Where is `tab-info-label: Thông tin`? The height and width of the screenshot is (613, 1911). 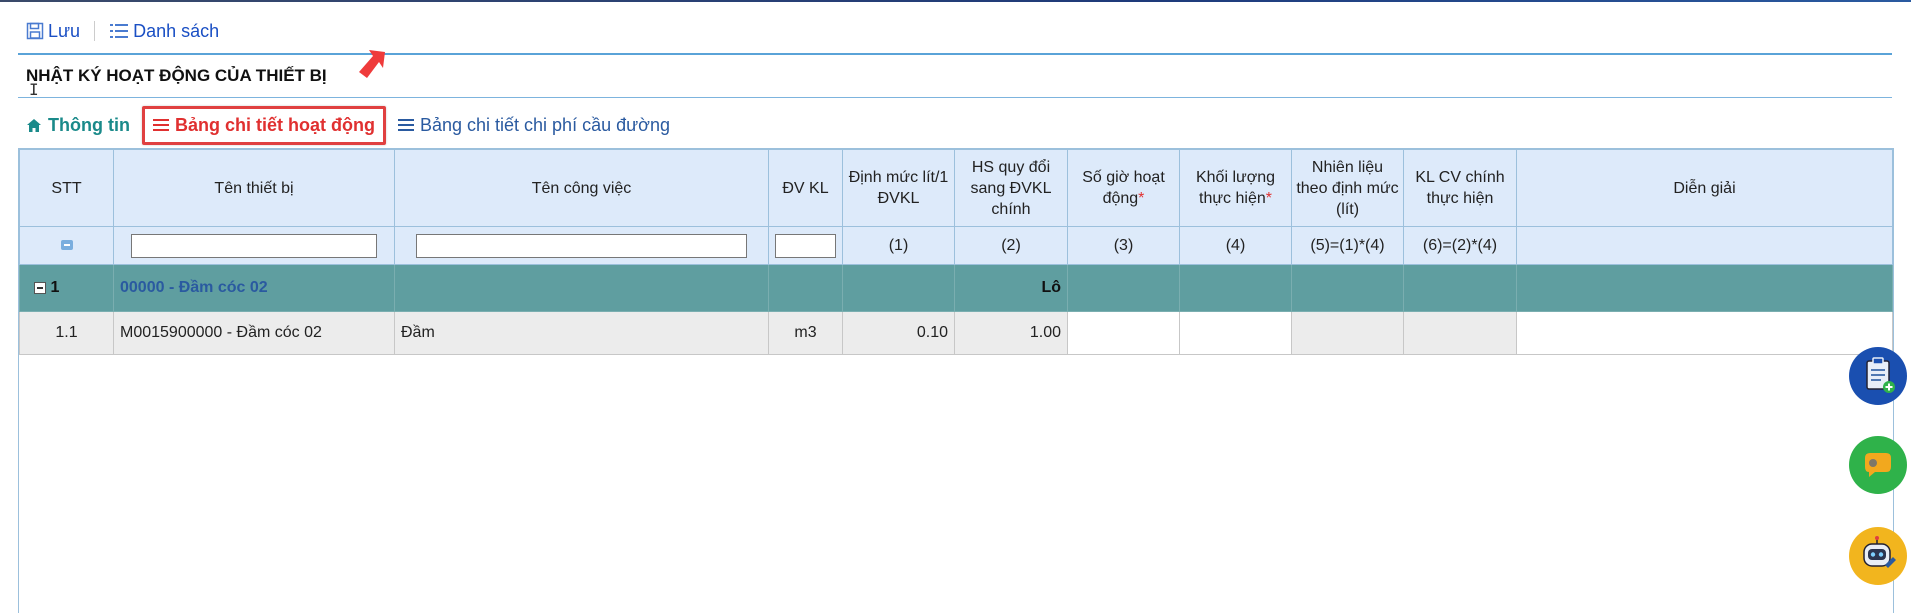 tab-info-label: Thông tin is located at coordinates (89, 124).